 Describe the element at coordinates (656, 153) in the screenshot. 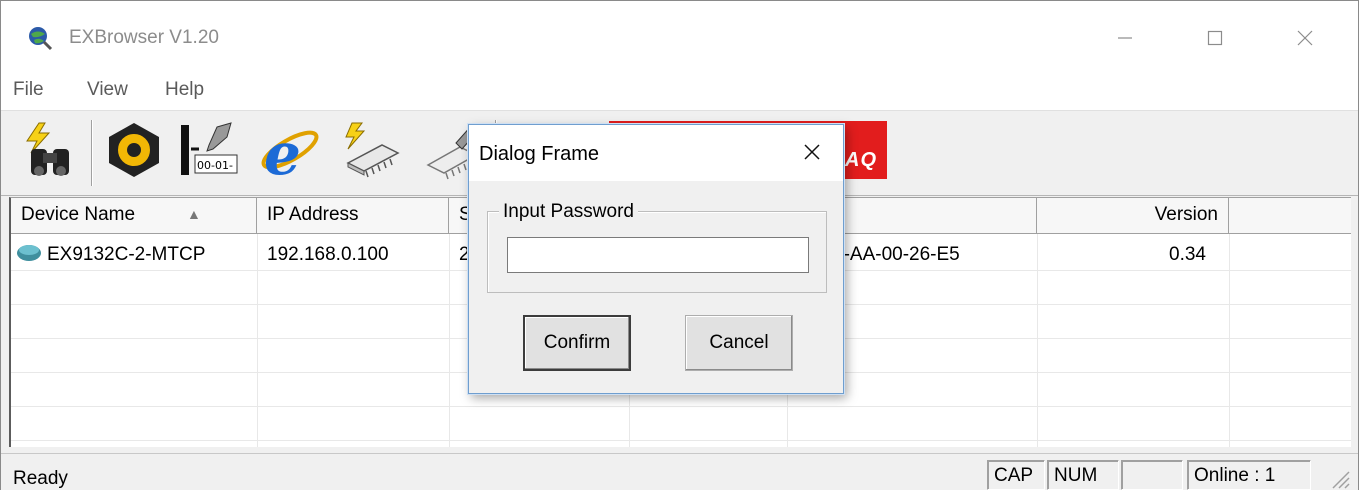

I see `dialog-title-bar: Dialog Frame` at that location.